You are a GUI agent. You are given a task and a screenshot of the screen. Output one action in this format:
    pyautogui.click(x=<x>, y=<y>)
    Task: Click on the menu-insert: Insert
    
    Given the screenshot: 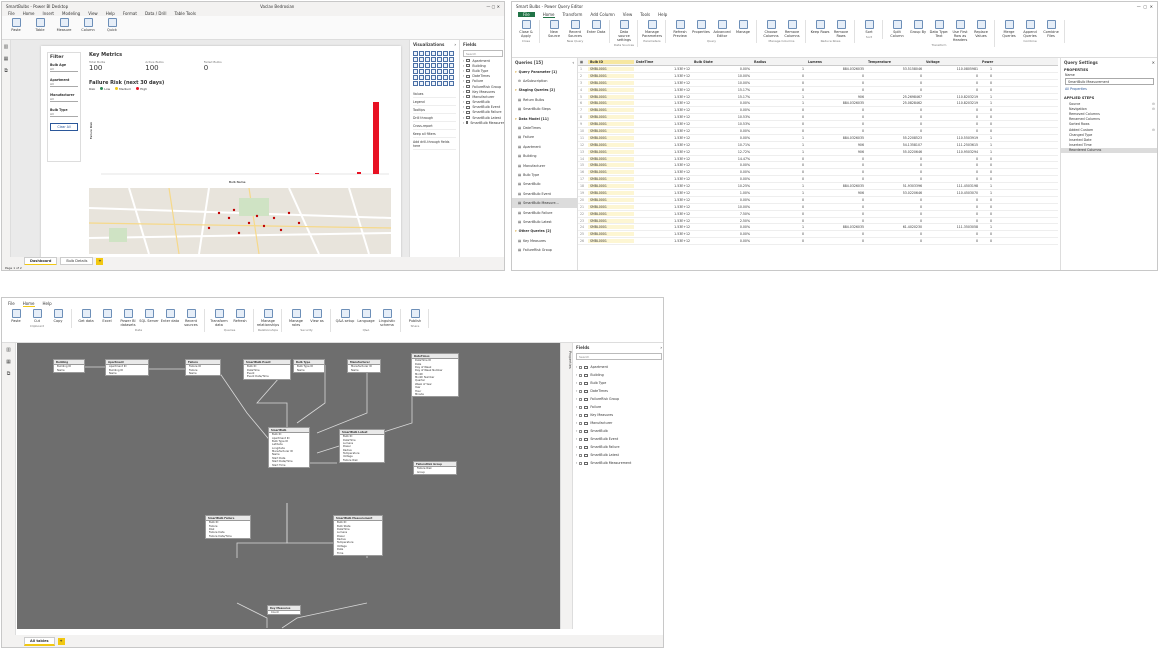 What is the action you would take?
    pyautogui.click(x=48, y=13)
    